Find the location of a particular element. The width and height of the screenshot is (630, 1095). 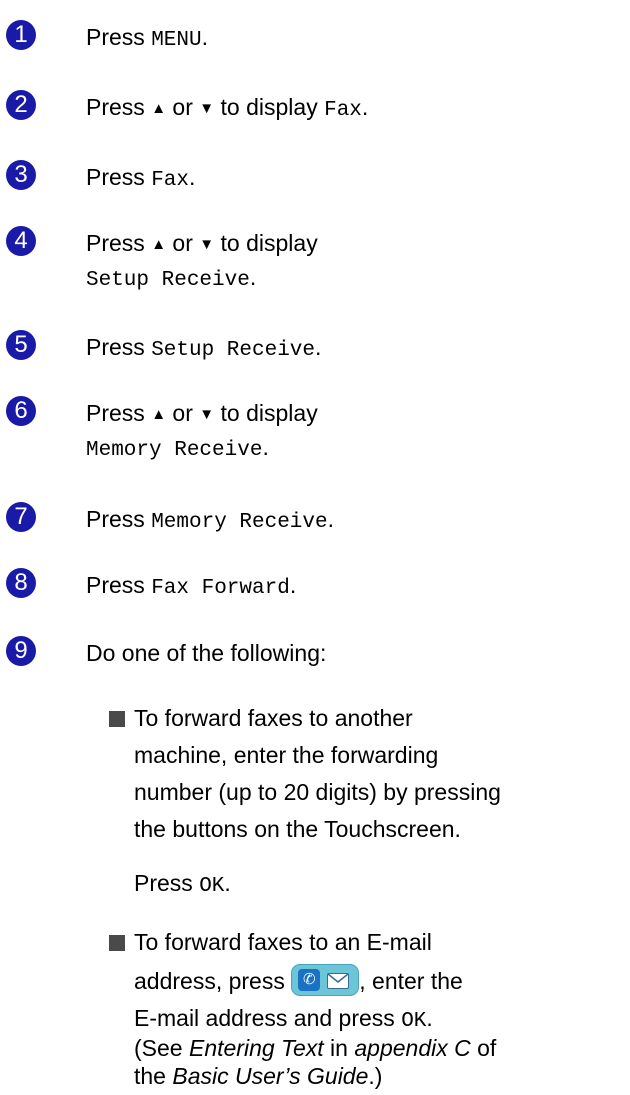

step-6-code-line: Memory Receive. is located at coordinates (177, 449).